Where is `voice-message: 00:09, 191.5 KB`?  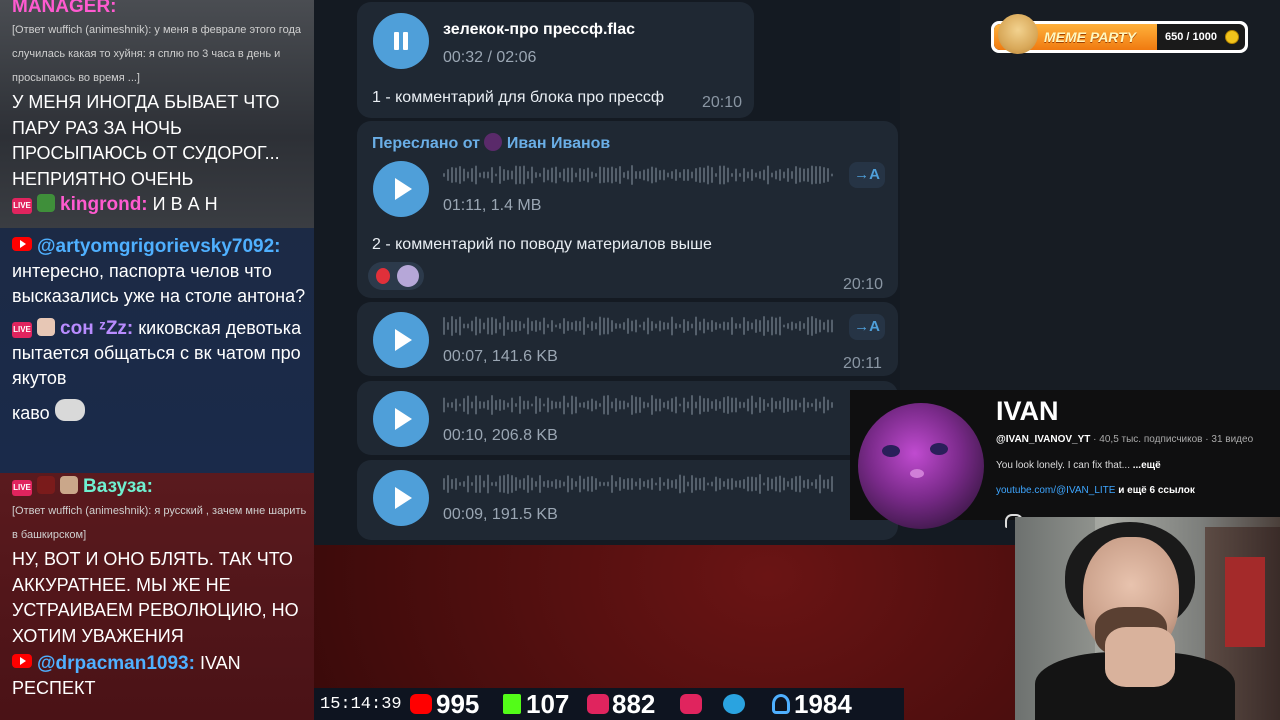
voice-message: 00:09, 191.5 KB is located at coordinates (627, 500).